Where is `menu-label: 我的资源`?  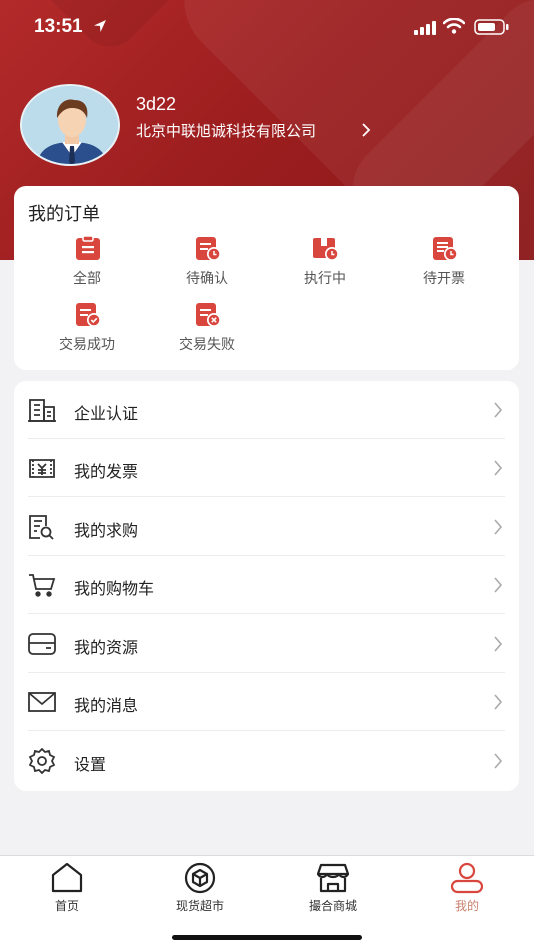 menu-label: 我的资源 is located at coordinates (106, 647).